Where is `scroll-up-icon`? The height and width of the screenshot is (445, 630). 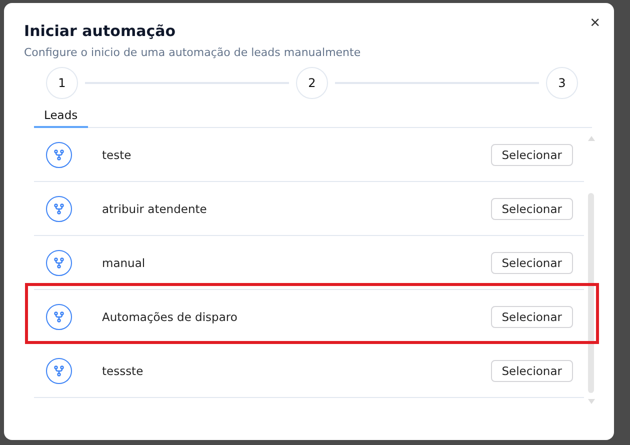 scroll-up-icon is located at coordinates (591, 138).